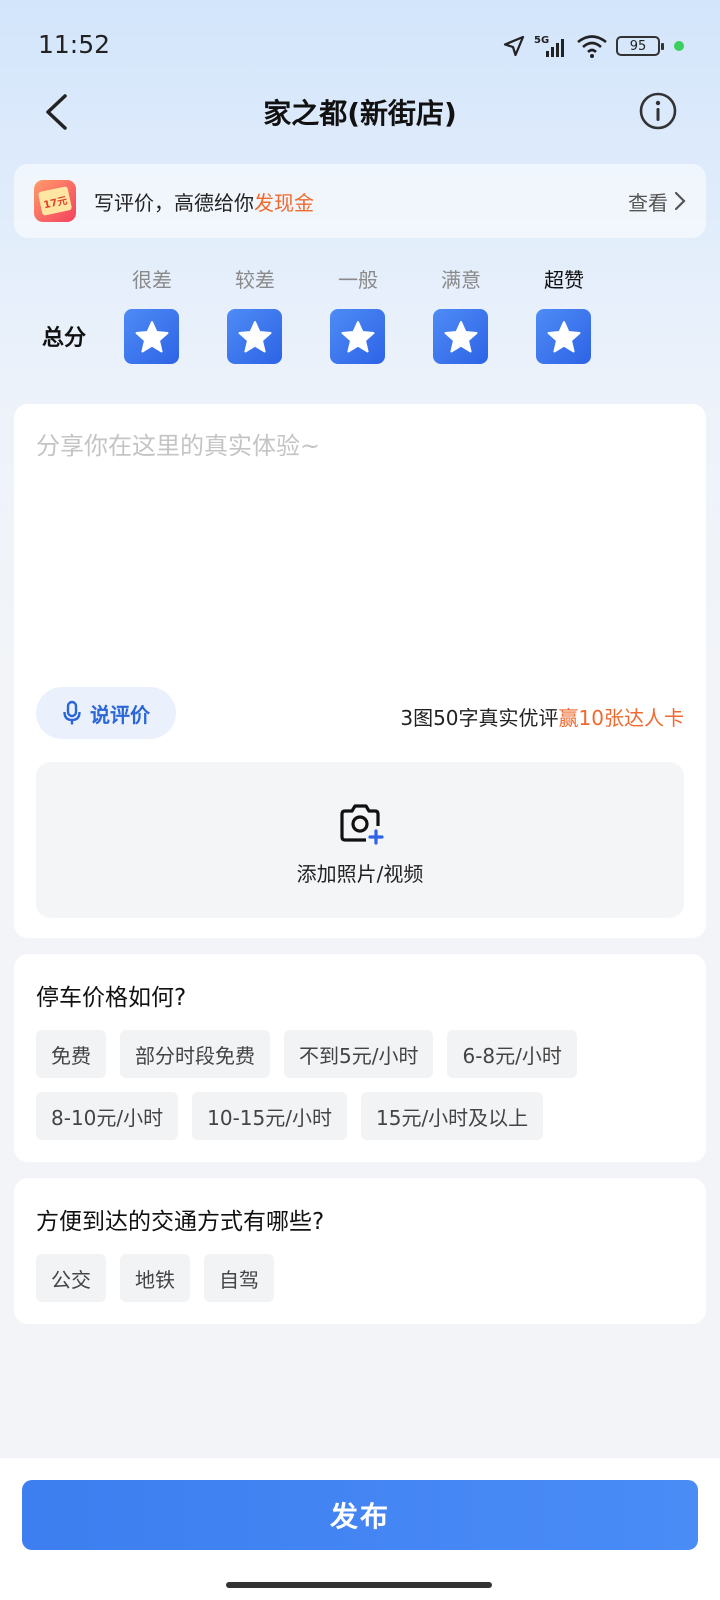 This screenshot has width=720, height=1600. I want to click on rating-star-5: 超赞, so click(564, 314).